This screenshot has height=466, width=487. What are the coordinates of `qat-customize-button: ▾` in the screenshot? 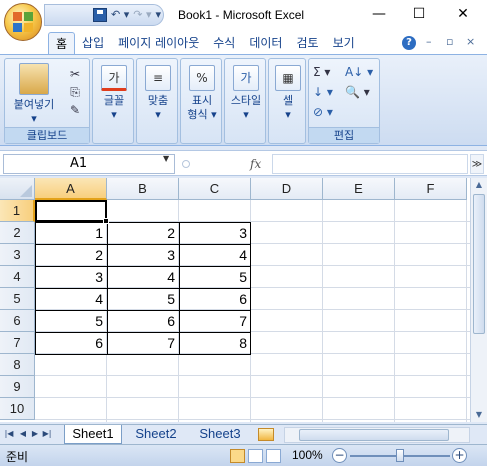 It's located at (159, 15).